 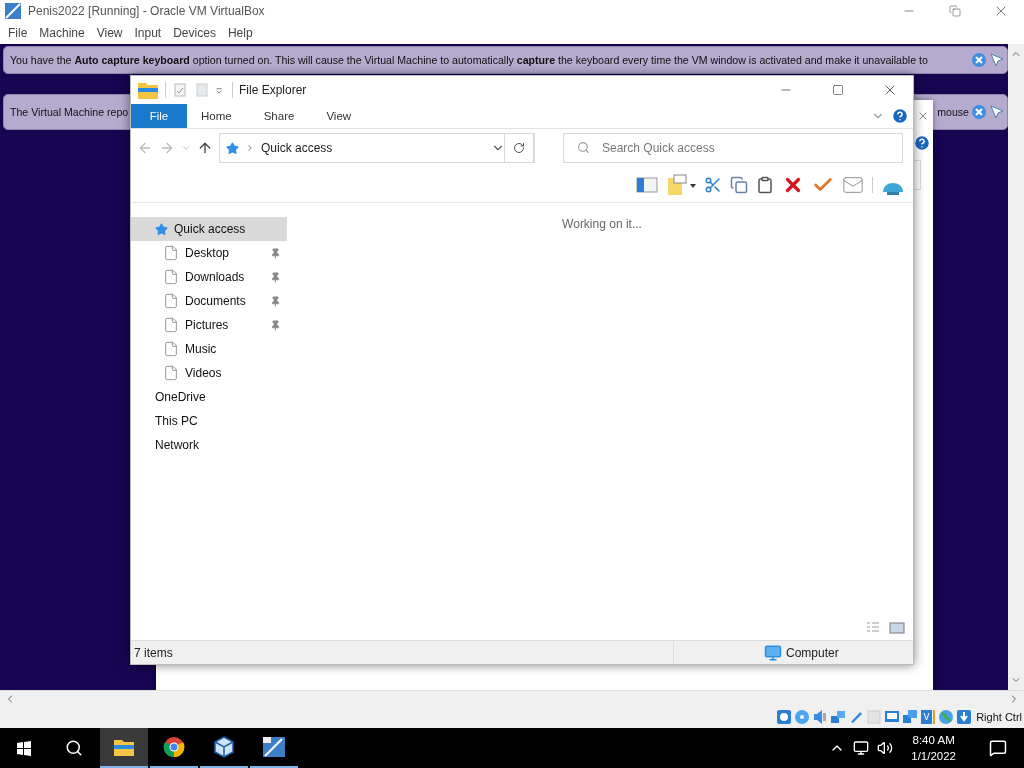 What do you see at coordinates (999, 717) in the screenshot?
I see `host-key-label: Right Ctrl` at bounding box center [999, 717].